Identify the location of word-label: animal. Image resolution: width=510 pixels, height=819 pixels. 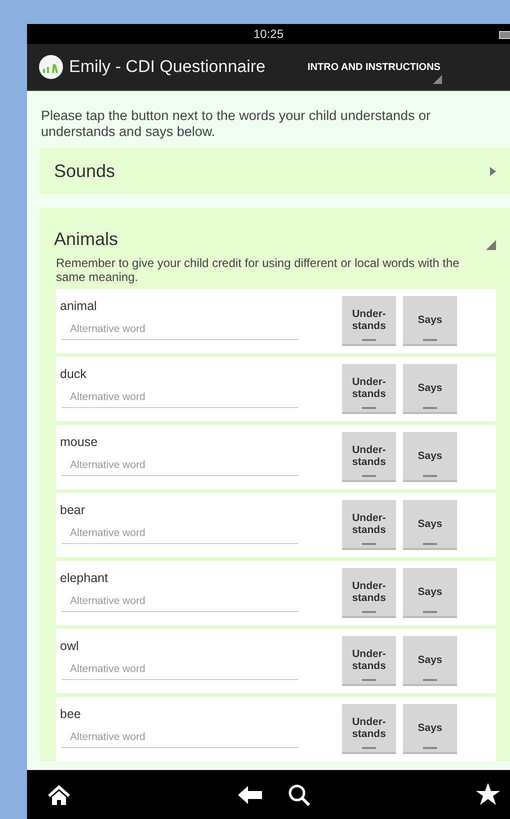
(79, 306).